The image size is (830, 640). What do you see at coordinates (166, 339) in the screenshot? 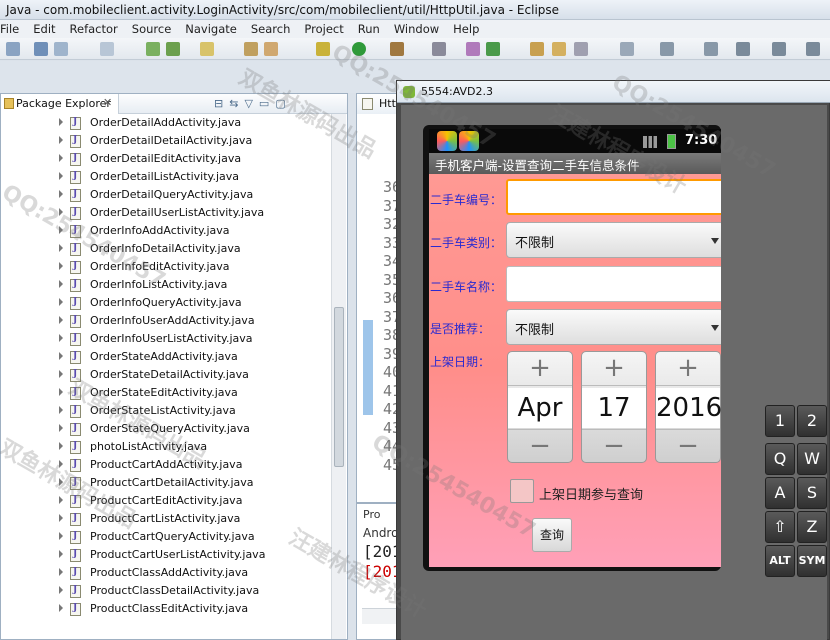
I see `tree-item: OrderInfoUserListActivity.java` at bounding box center [166, 339].